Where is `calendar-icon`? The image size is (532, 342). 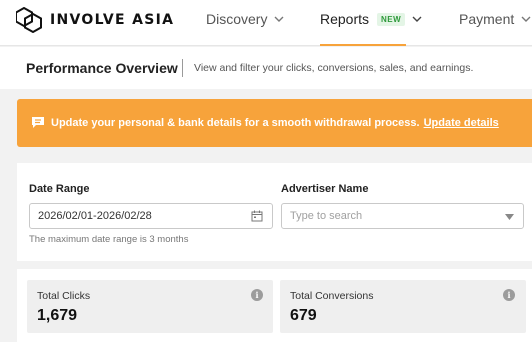
calendar-icon is located at coordinates (257, 216).